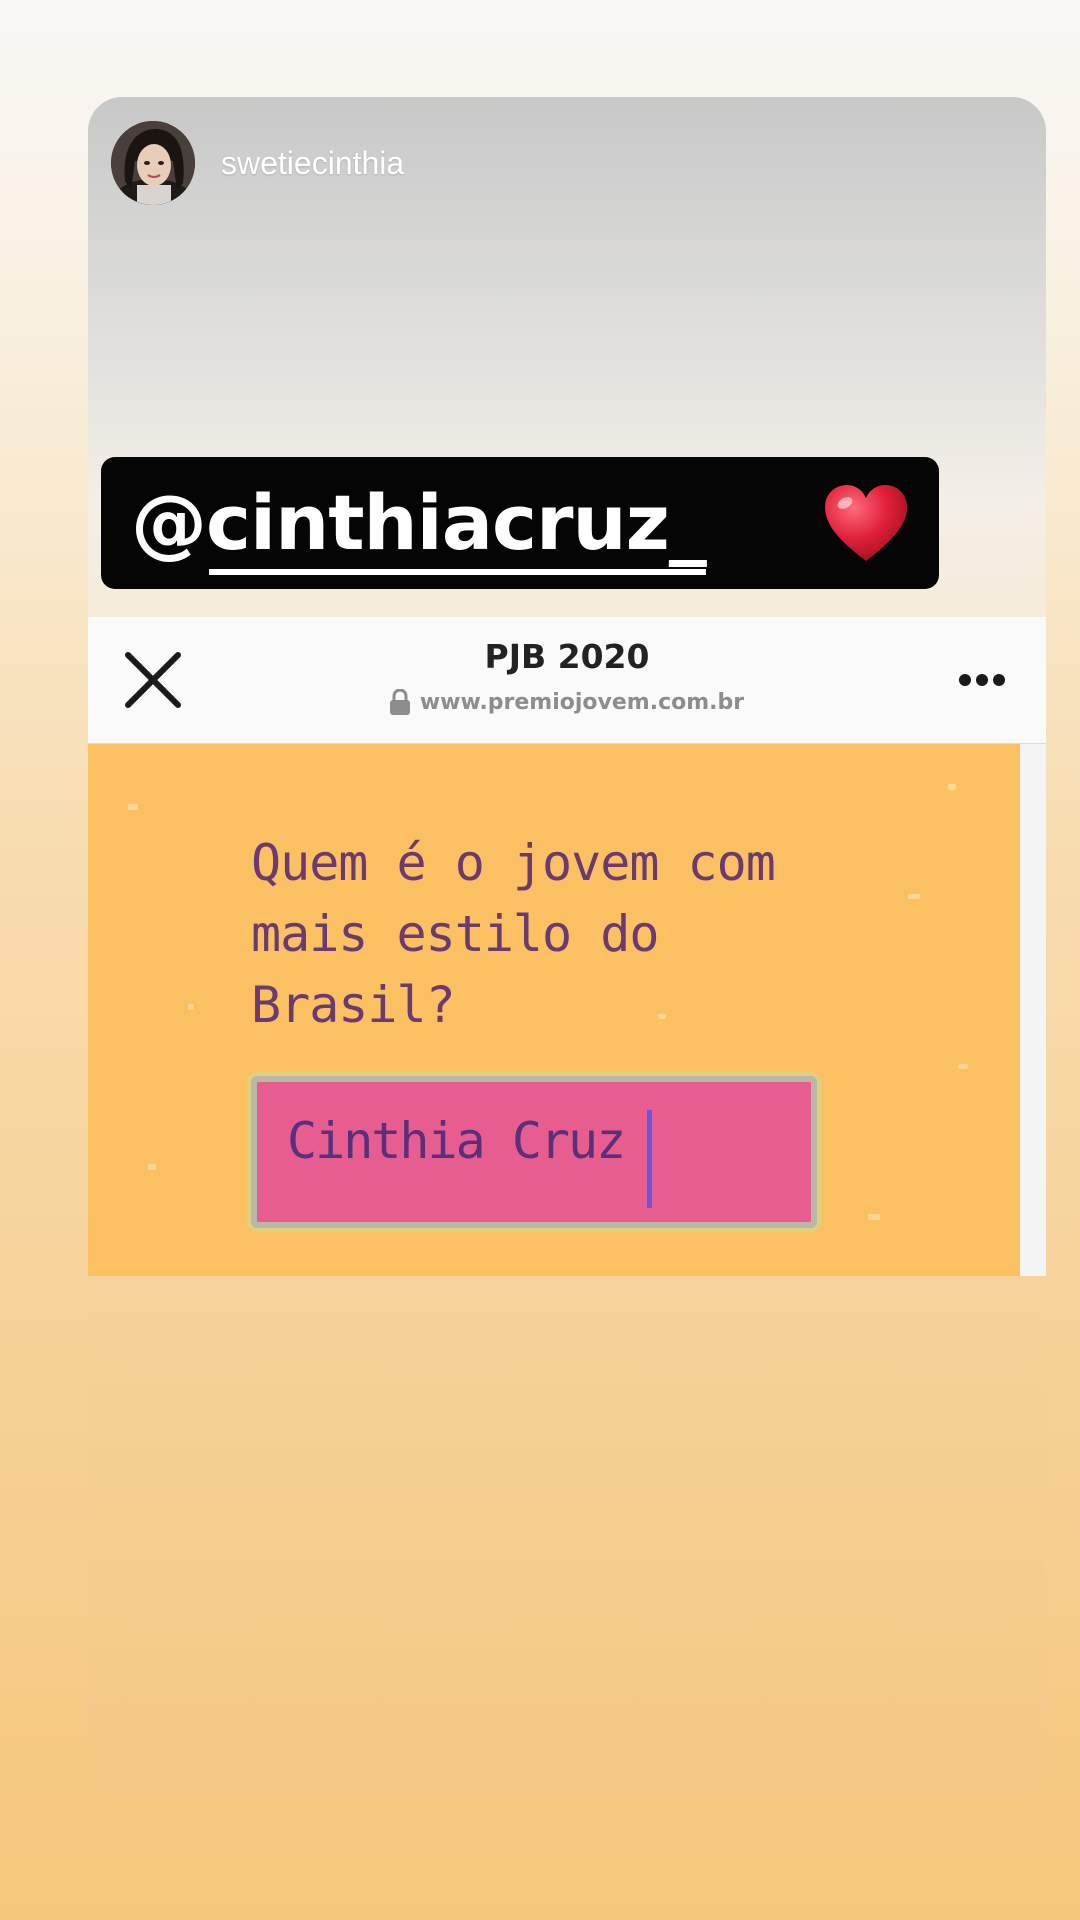 This screenshot has height=1920, width=1080. I want to click on browser-toolbar: PJB 2020 www.premiojovem.com.br, so click(567, 680).